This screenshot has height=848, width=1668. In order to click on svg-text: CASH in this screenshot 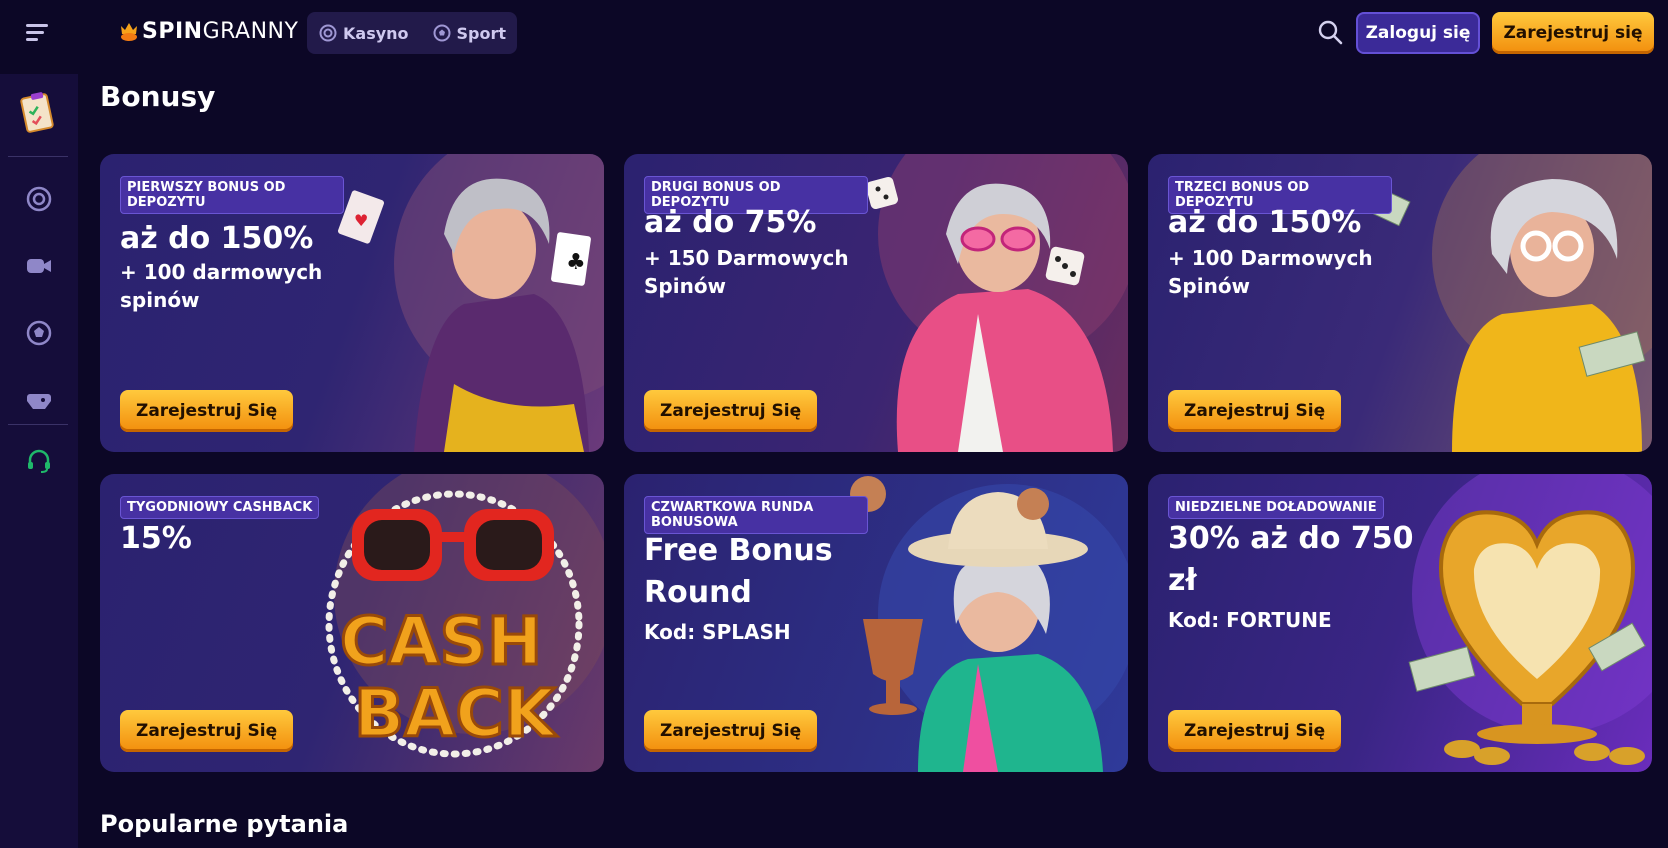, I will do `click(441, 641)`.